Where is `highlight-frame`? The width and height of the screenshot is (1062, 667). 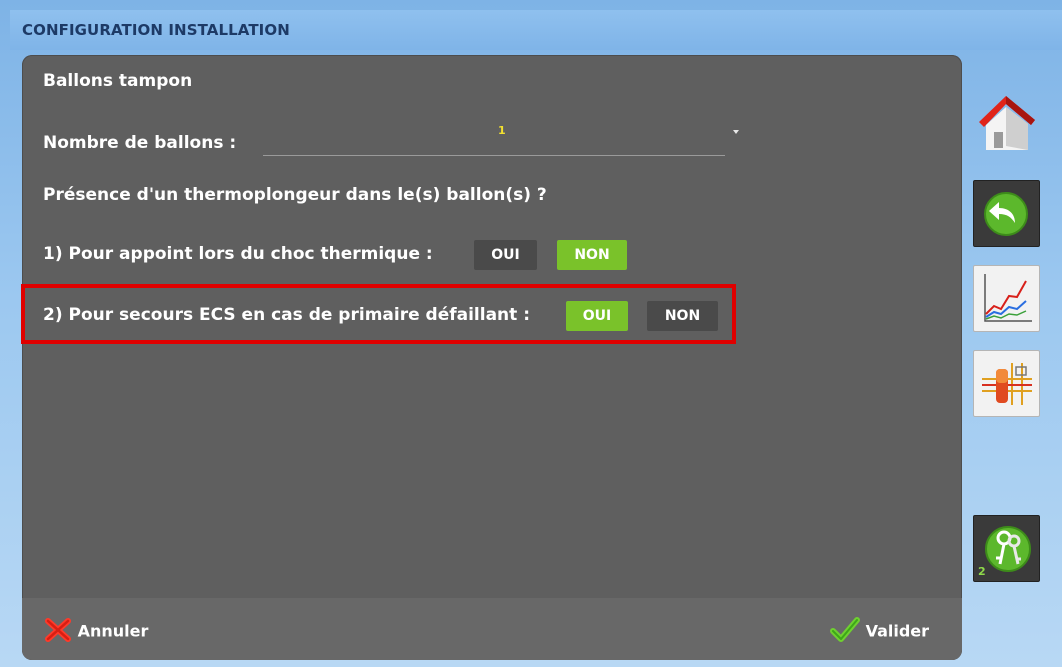 highlight-frame is located at coordinates (378, 314).